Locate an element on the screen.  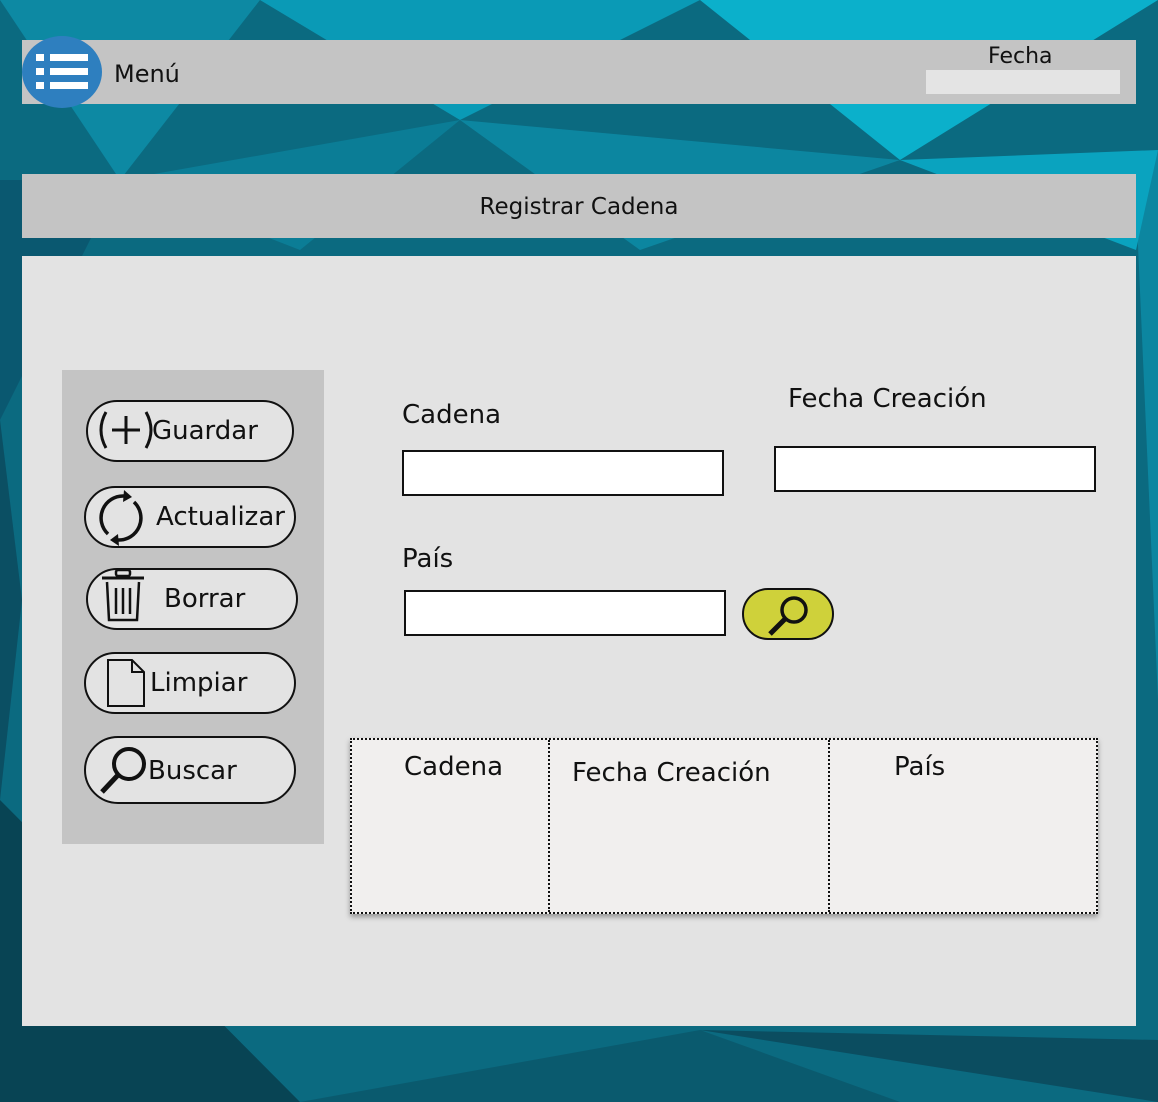
save-button: Guardar is located at coordinates (190, 431).